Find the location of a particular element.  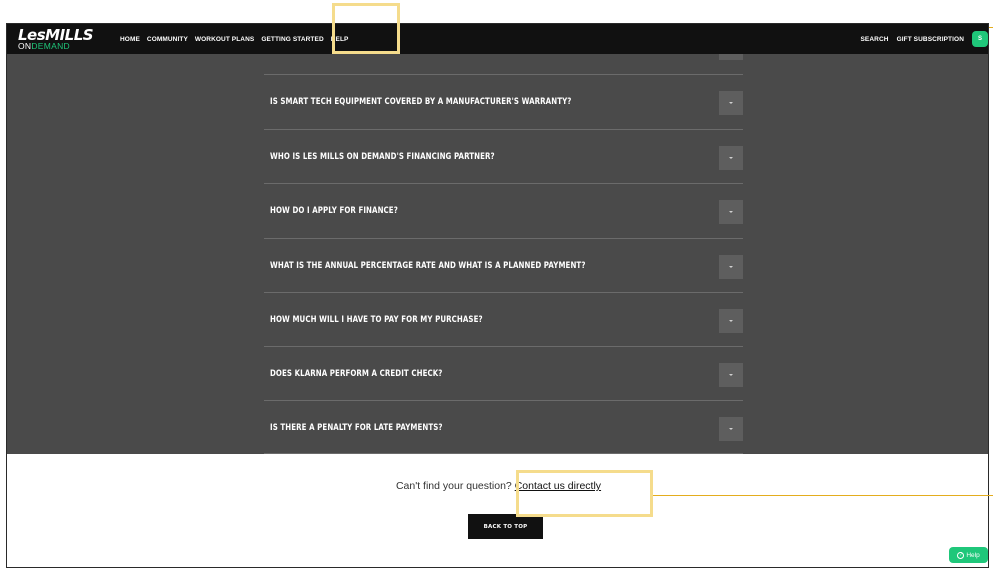

les-mills-logo: LesMILLS ONDEMAND is located at coordinates (65, 38).